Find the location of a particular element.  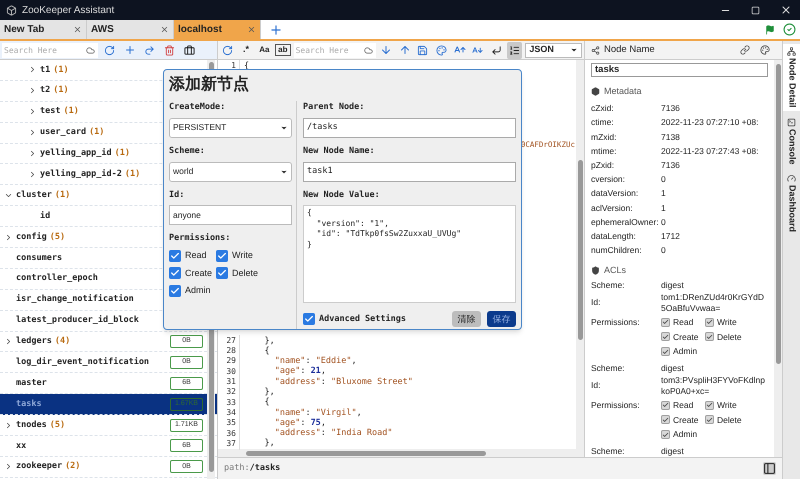

clear-button: 清除 is located at coordinates (466, 319).